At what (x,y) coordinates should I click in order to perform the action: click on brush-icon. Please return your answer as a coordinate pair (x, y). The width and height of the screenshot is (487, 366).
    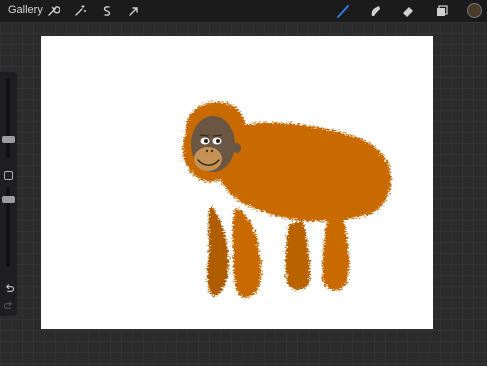
    Looking at the image, I should click on (343, 11).